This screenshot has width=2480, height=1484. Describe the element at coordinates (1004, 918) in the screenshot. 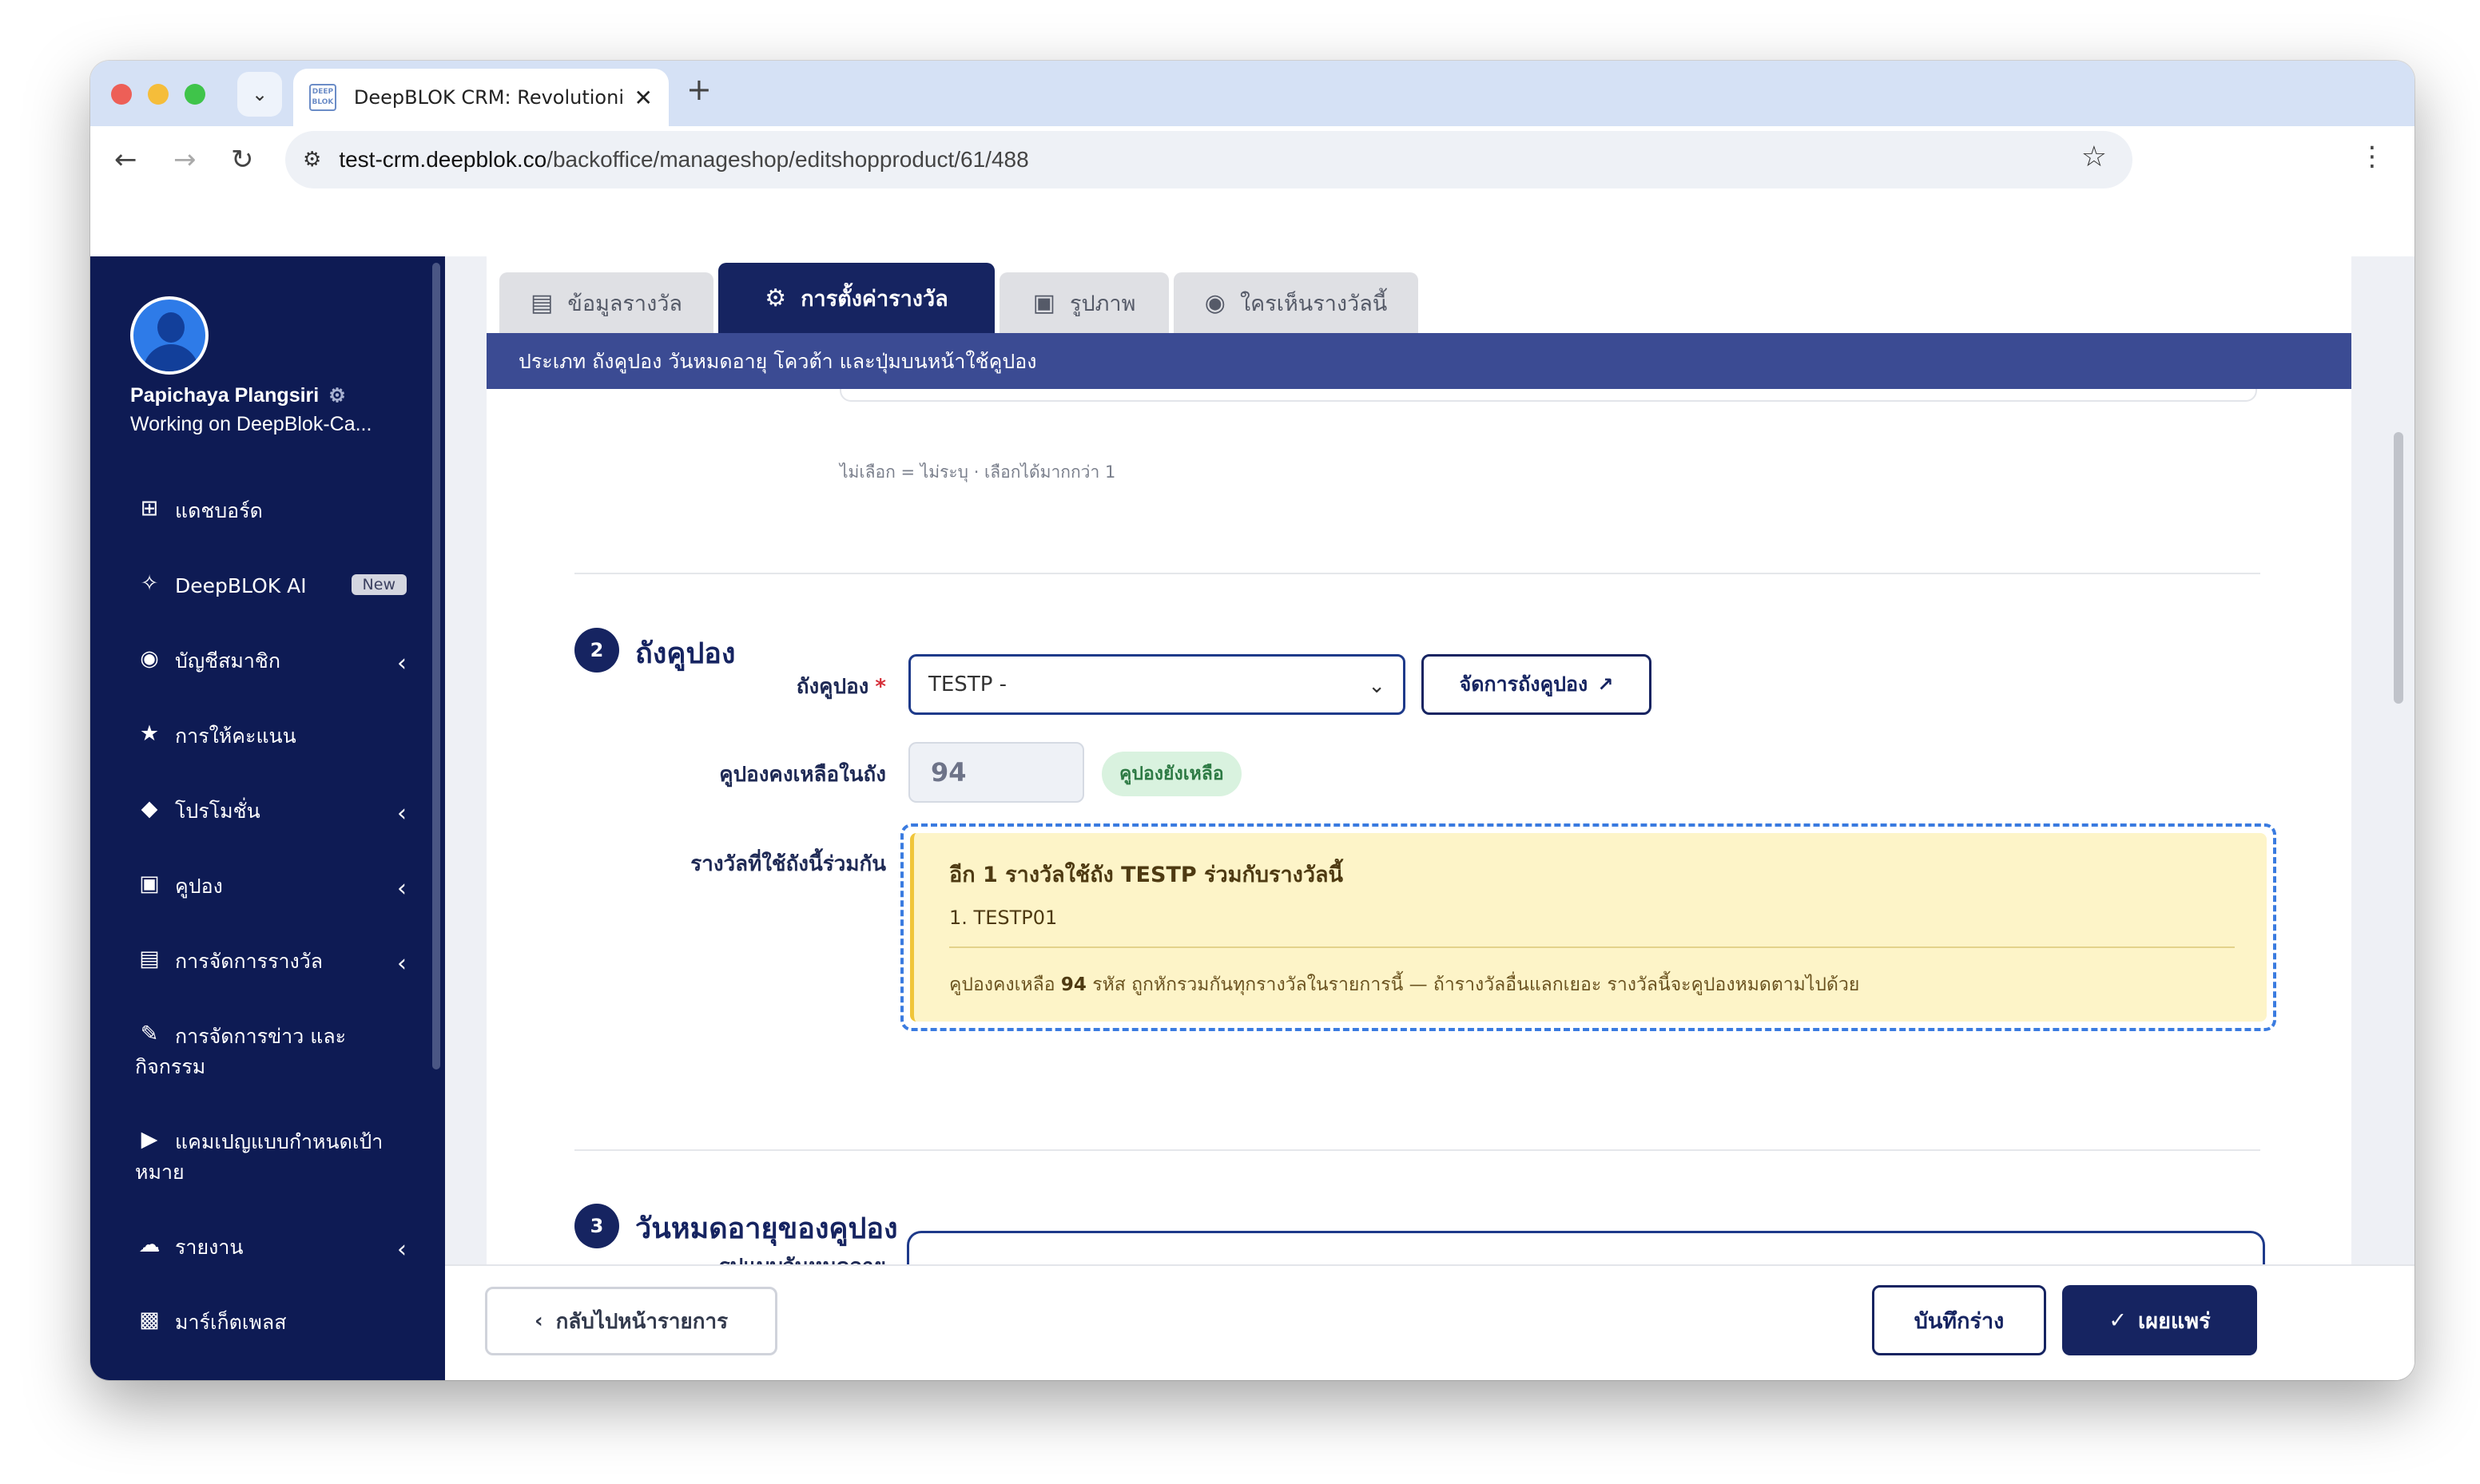

I see `list-item: 1. TESTP01` at that location.